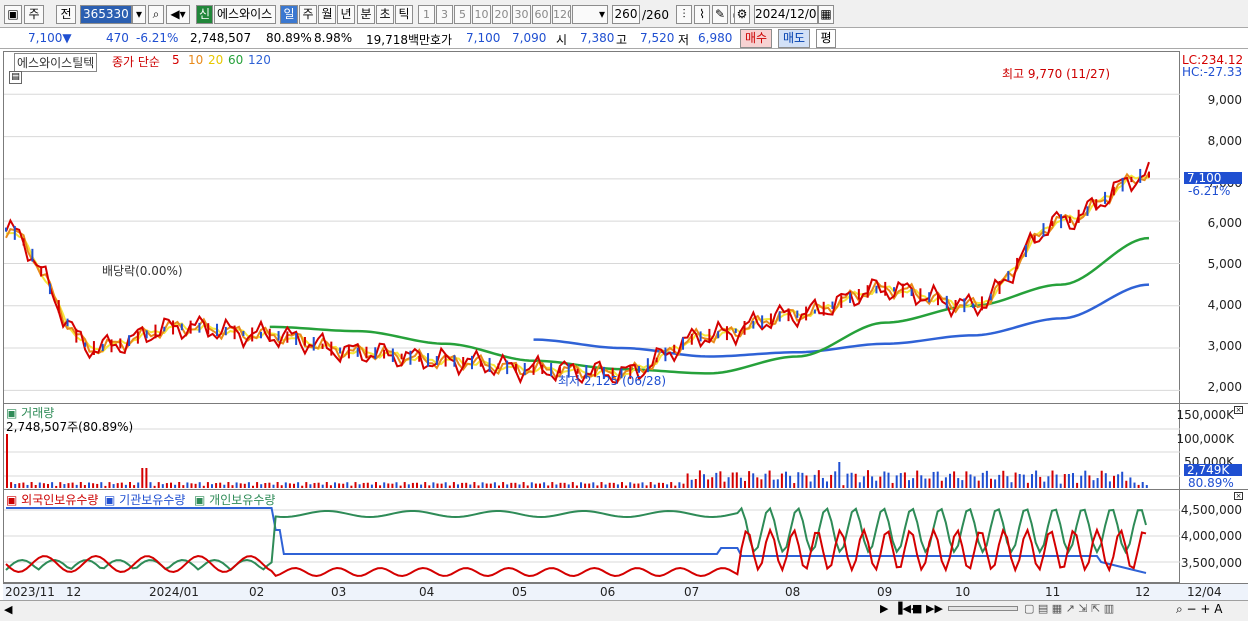  Describe the element at coordinates (346, 14) in the screenshot. I see `period-year: 년` at that location.